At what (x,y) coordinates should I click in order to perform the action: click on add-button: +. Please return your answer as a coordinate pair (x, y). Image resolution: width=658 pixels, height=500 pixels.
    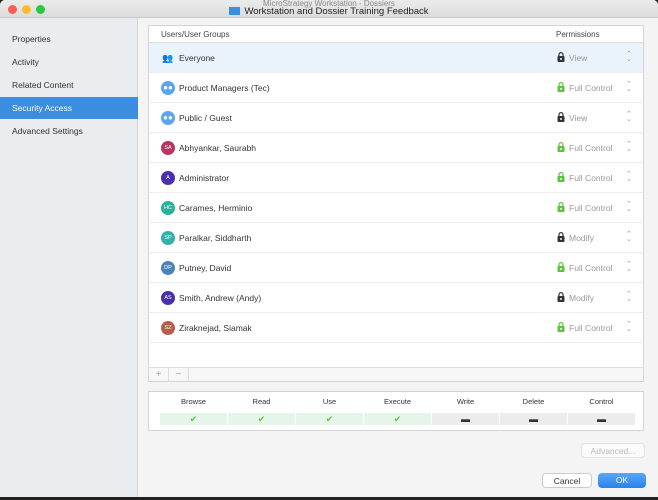
    Looking at the image, I should click on (159, 374).